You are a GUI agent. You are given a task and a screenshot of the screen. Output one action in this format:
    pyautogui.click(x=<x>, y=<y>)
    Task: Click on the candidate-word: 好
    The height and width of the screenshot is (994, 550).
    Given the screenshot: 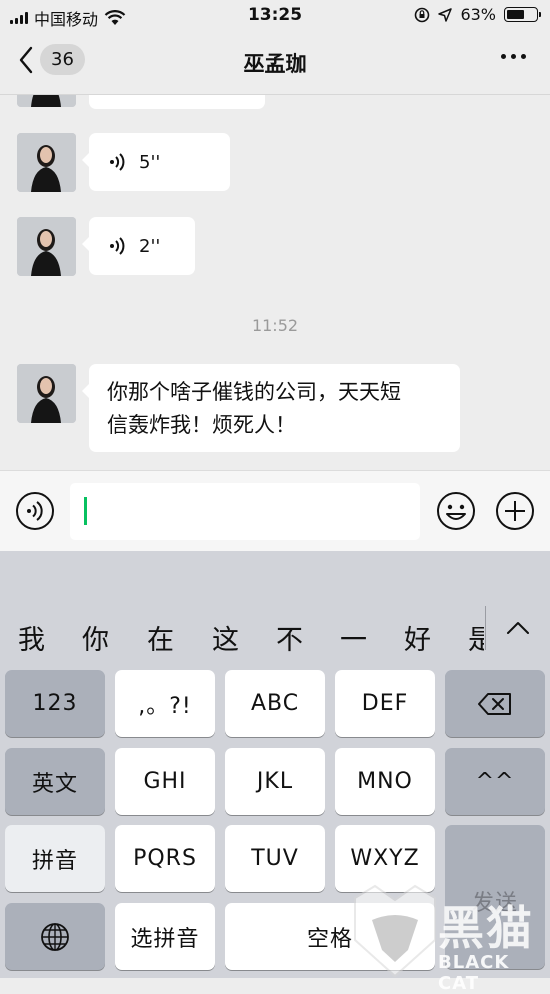 What is the action you would take?
    pyautogui.click(x=417, y=637)
    